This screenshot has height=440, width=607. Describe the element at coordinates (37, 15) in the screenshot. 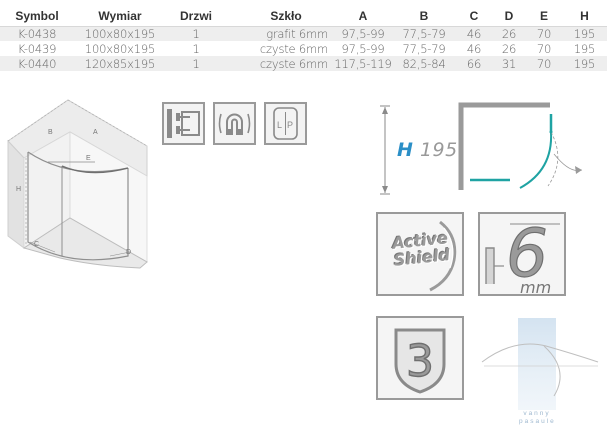

I see `header-symbol: Symbol` at that location.